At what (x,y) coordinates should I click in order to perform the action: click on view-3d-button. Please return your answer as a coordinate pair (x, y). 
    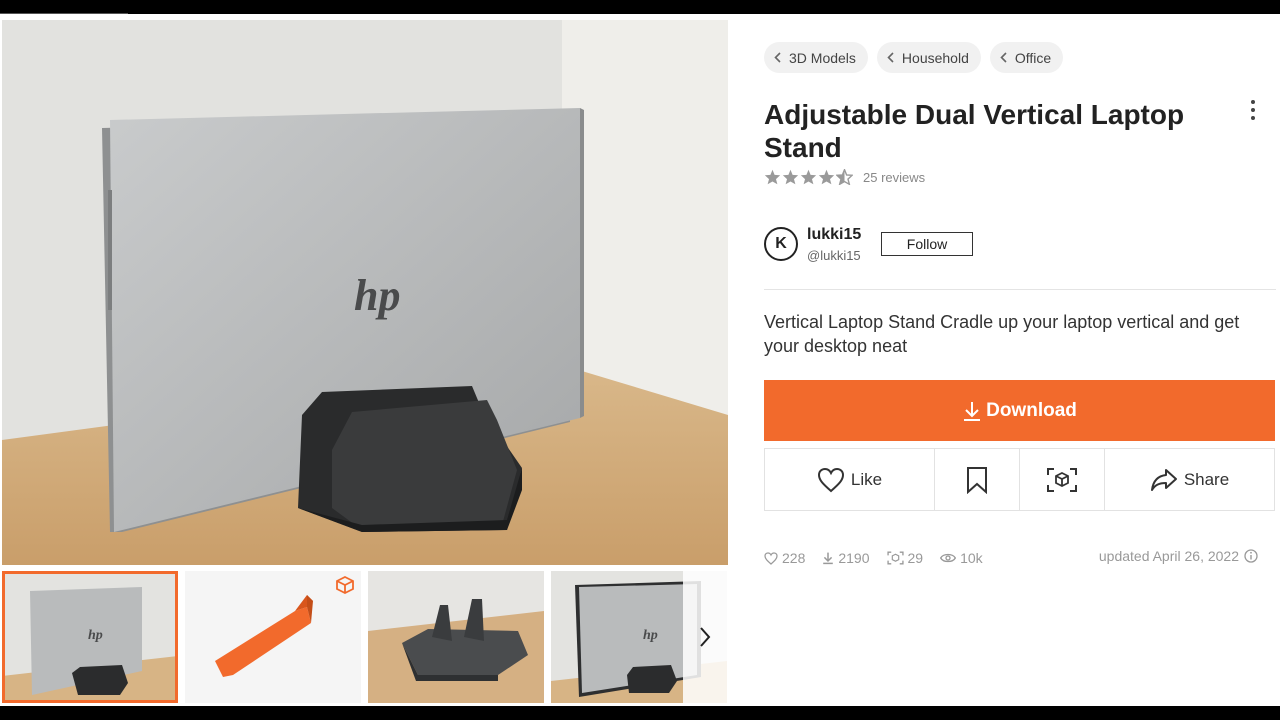
    Looking at the image, I should click on (1062, 479).